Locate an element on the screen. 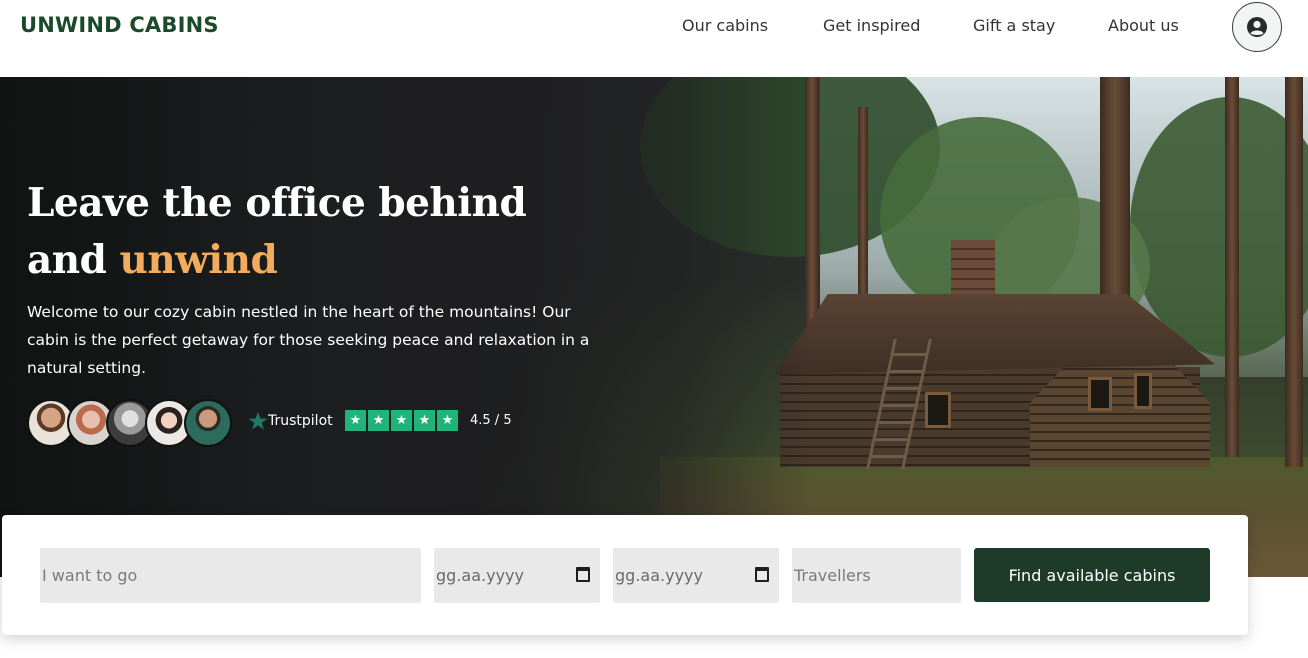 This screenshot has height=658, width=1308. nav-get-inspired: Get inspired is located at coordinates (871, 25).